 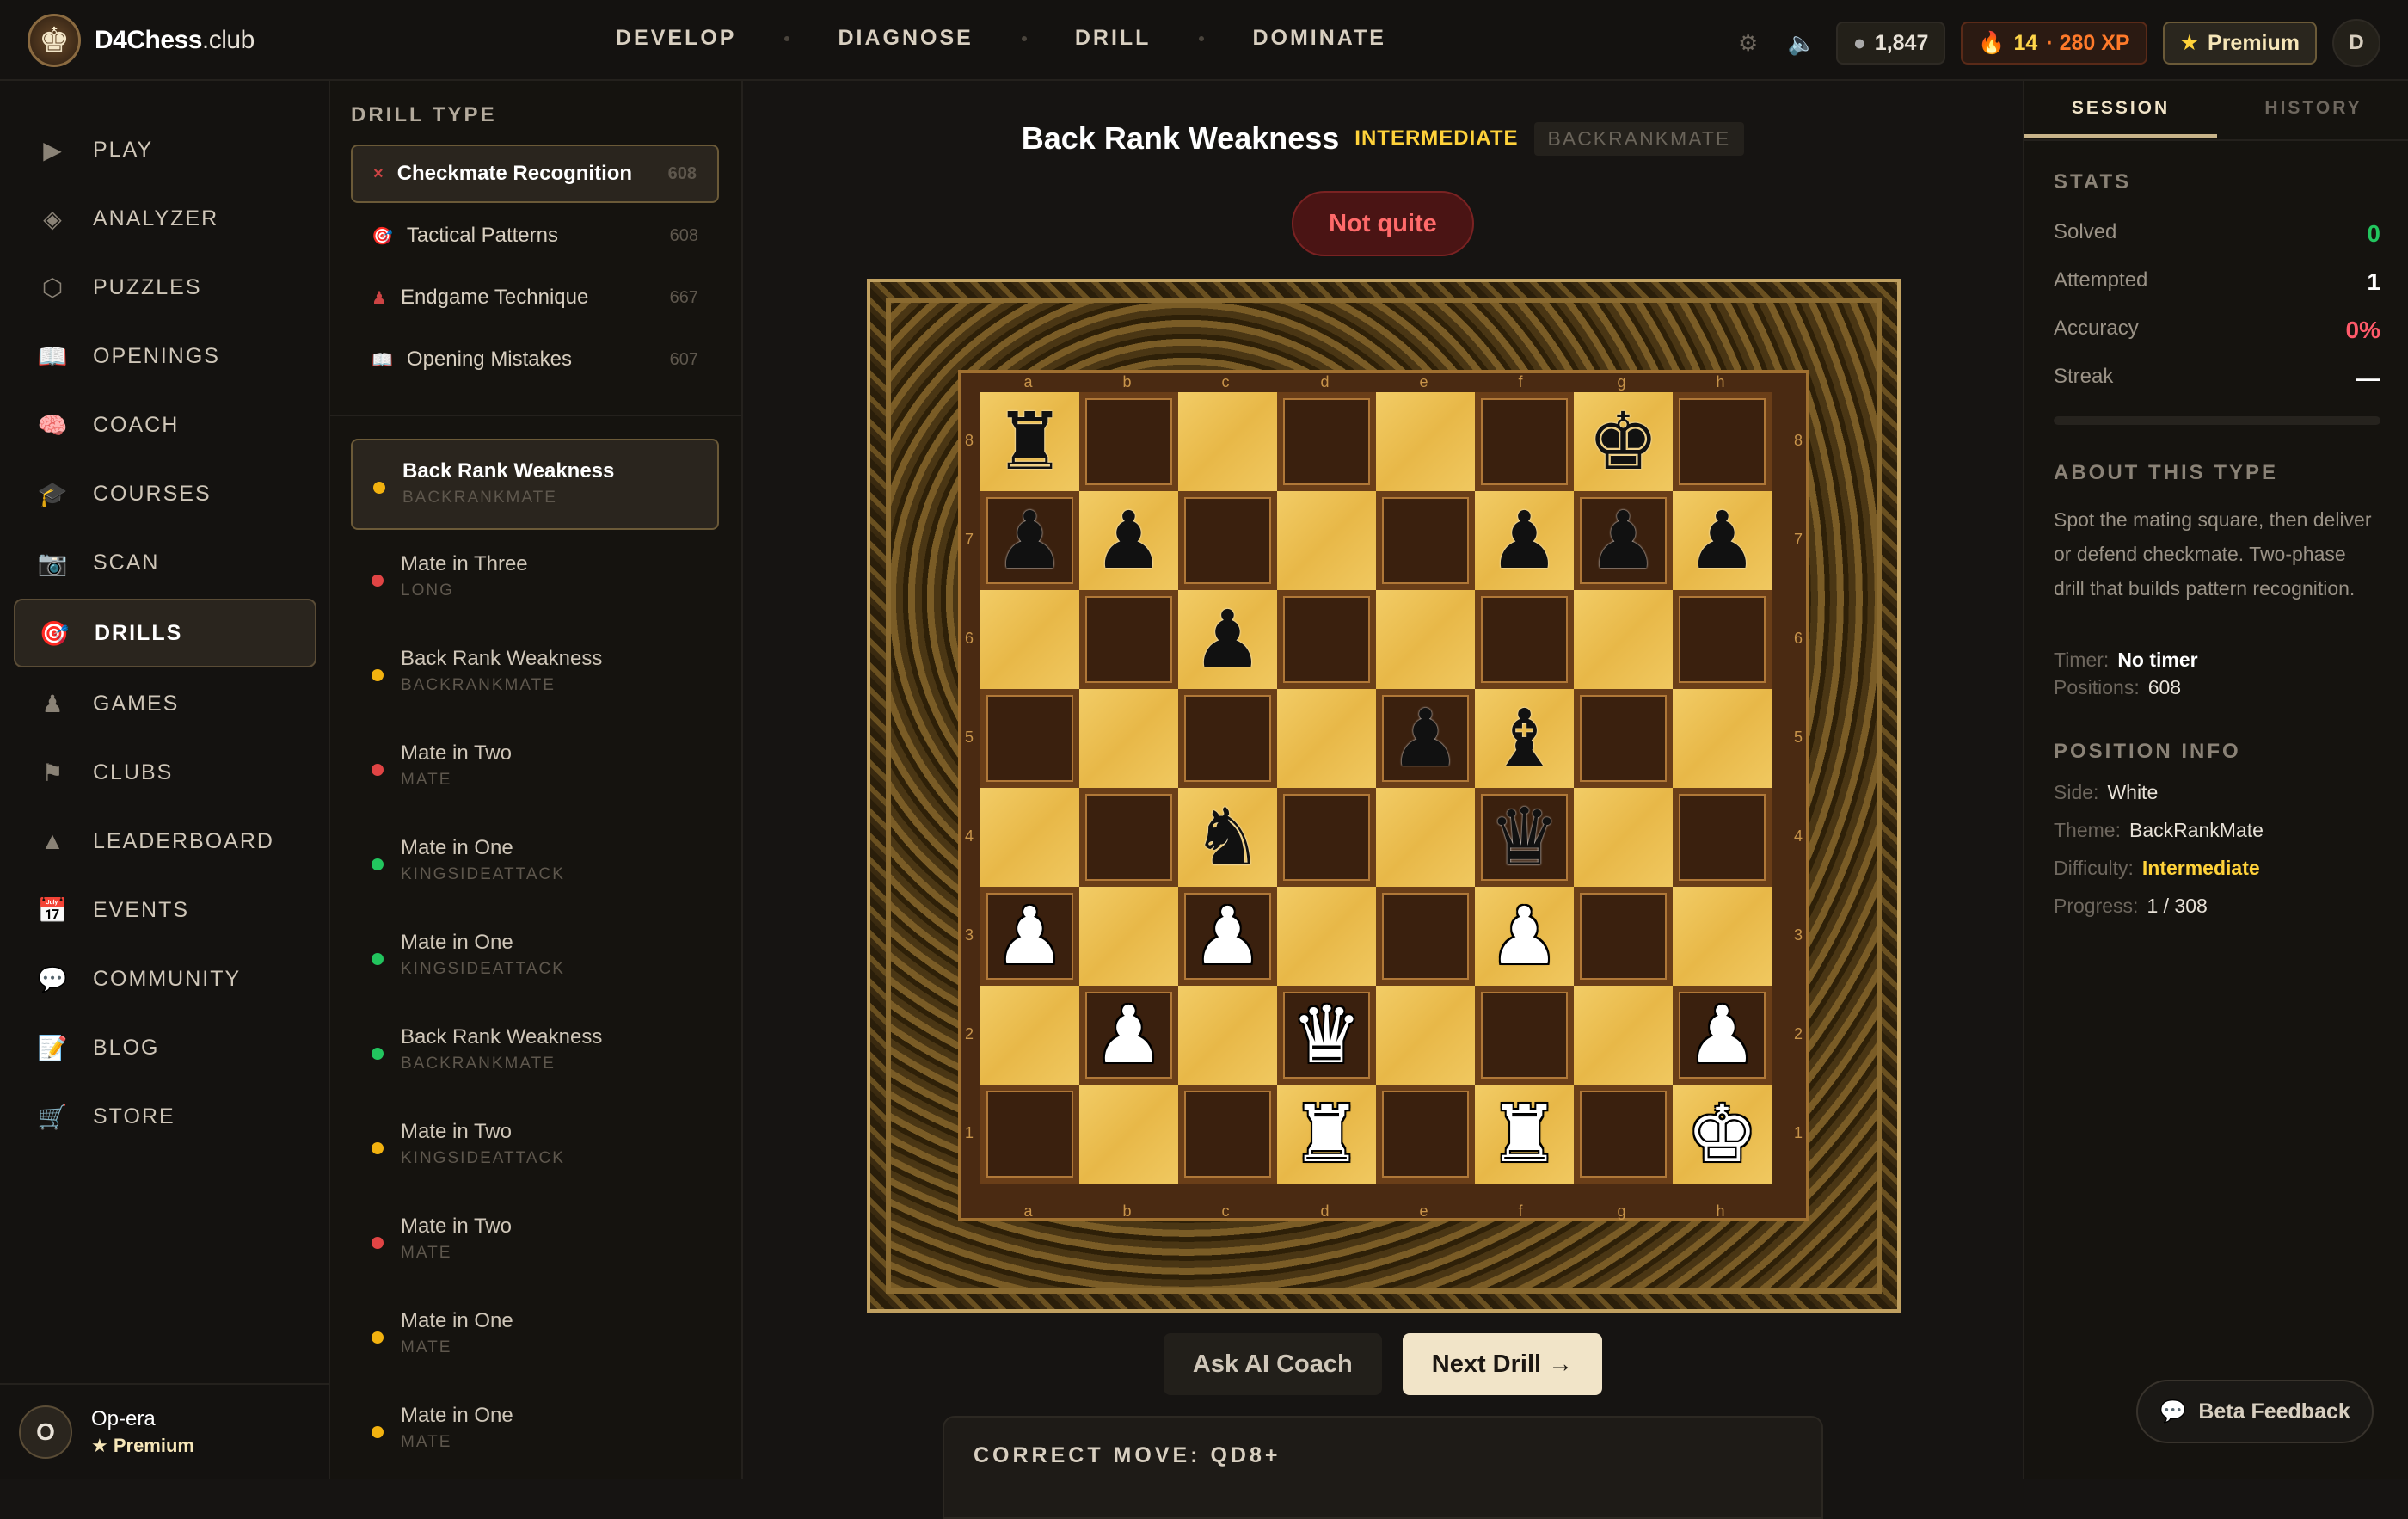 What do you see at coordinates (1722, 739) in the screenshot?
I see `board-square-h5` at bounding box center [1722, 739].